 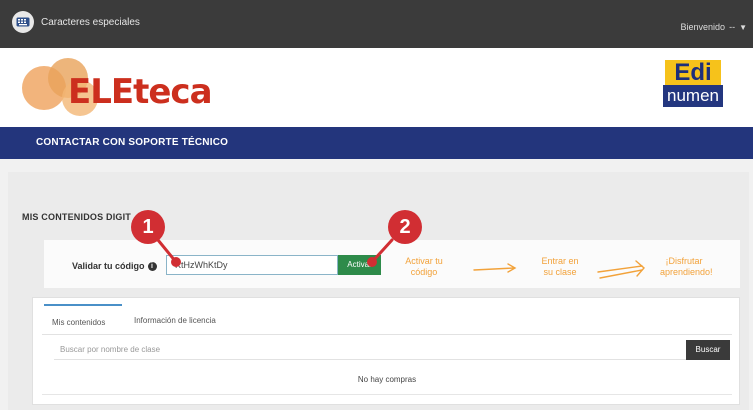 I want to click on edinumen-logo: Edi numen, so click(x=693, y=85).